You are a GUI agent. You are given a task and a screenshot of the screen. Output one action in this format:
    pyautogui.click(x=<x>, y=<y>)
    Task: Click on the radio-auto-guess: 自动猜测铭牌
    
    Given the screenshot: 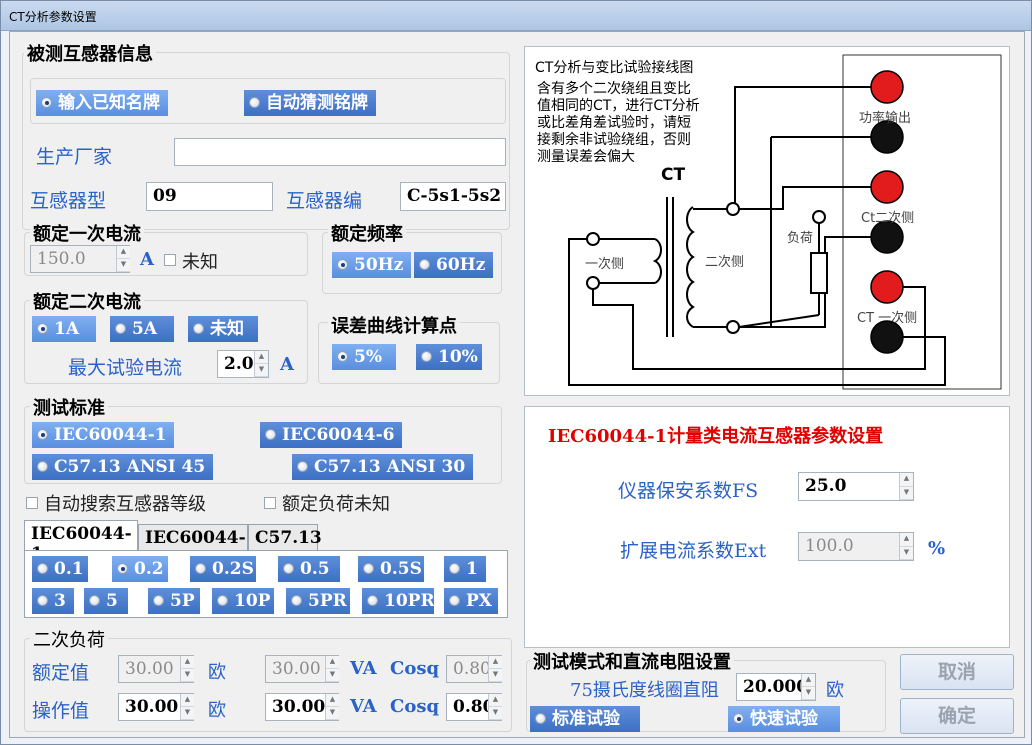 What is the action you would take?
    pyautogui.click(x=310, y=103)
    